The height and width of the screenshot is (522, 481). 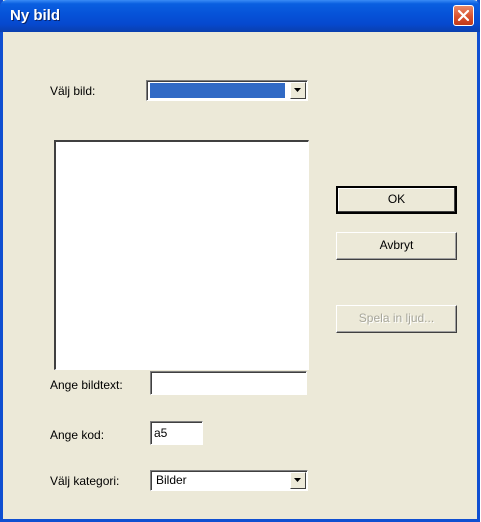 I want to click on caption-input, so click(x=228, y=383).